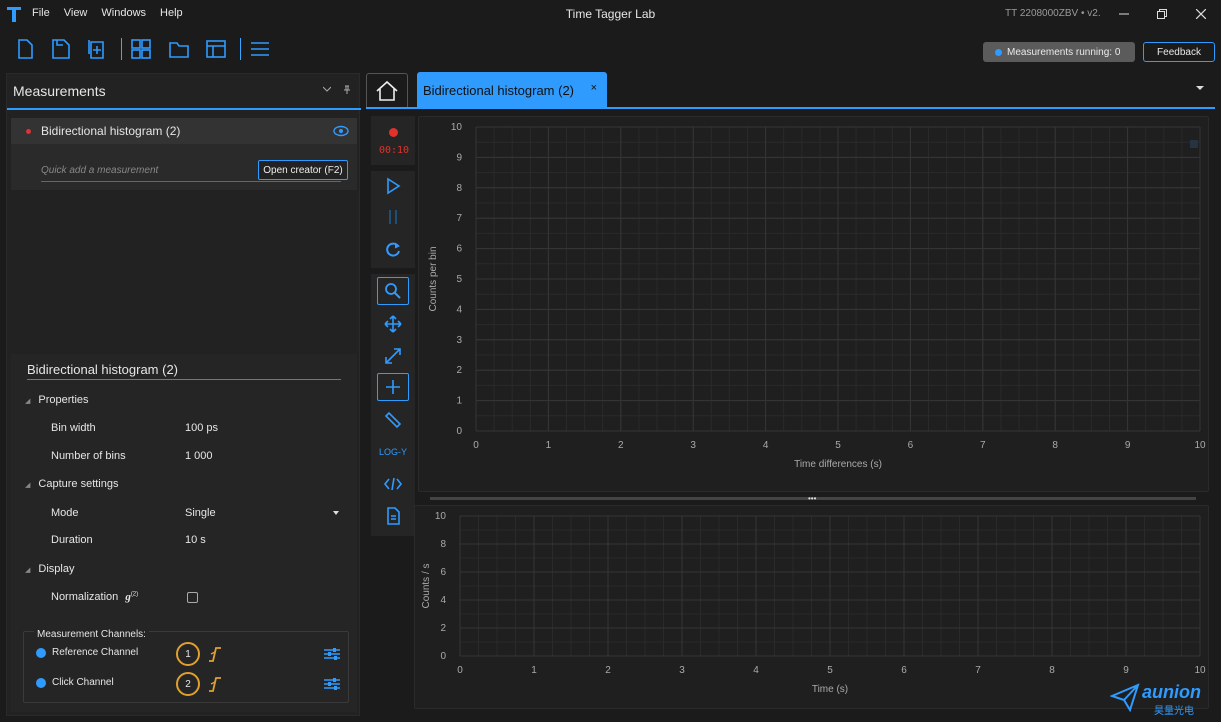  I want to click on log-y-toggle: LOG-Y, so click(393, 452).